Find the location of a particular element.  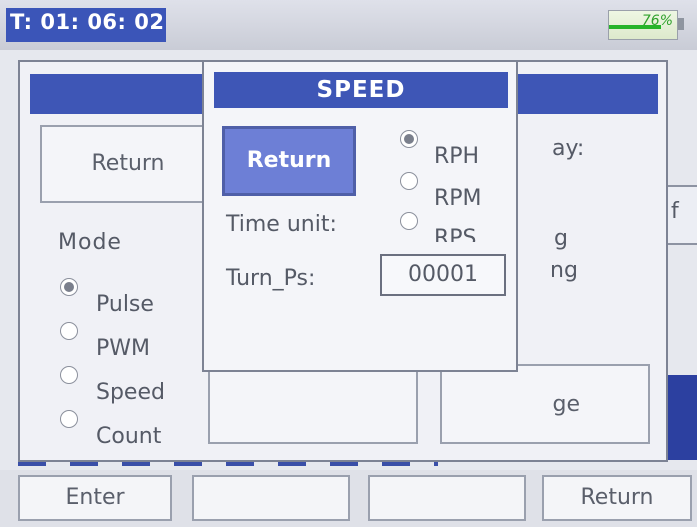

time-unit-rps-radio is located at coordinates (409, 221).